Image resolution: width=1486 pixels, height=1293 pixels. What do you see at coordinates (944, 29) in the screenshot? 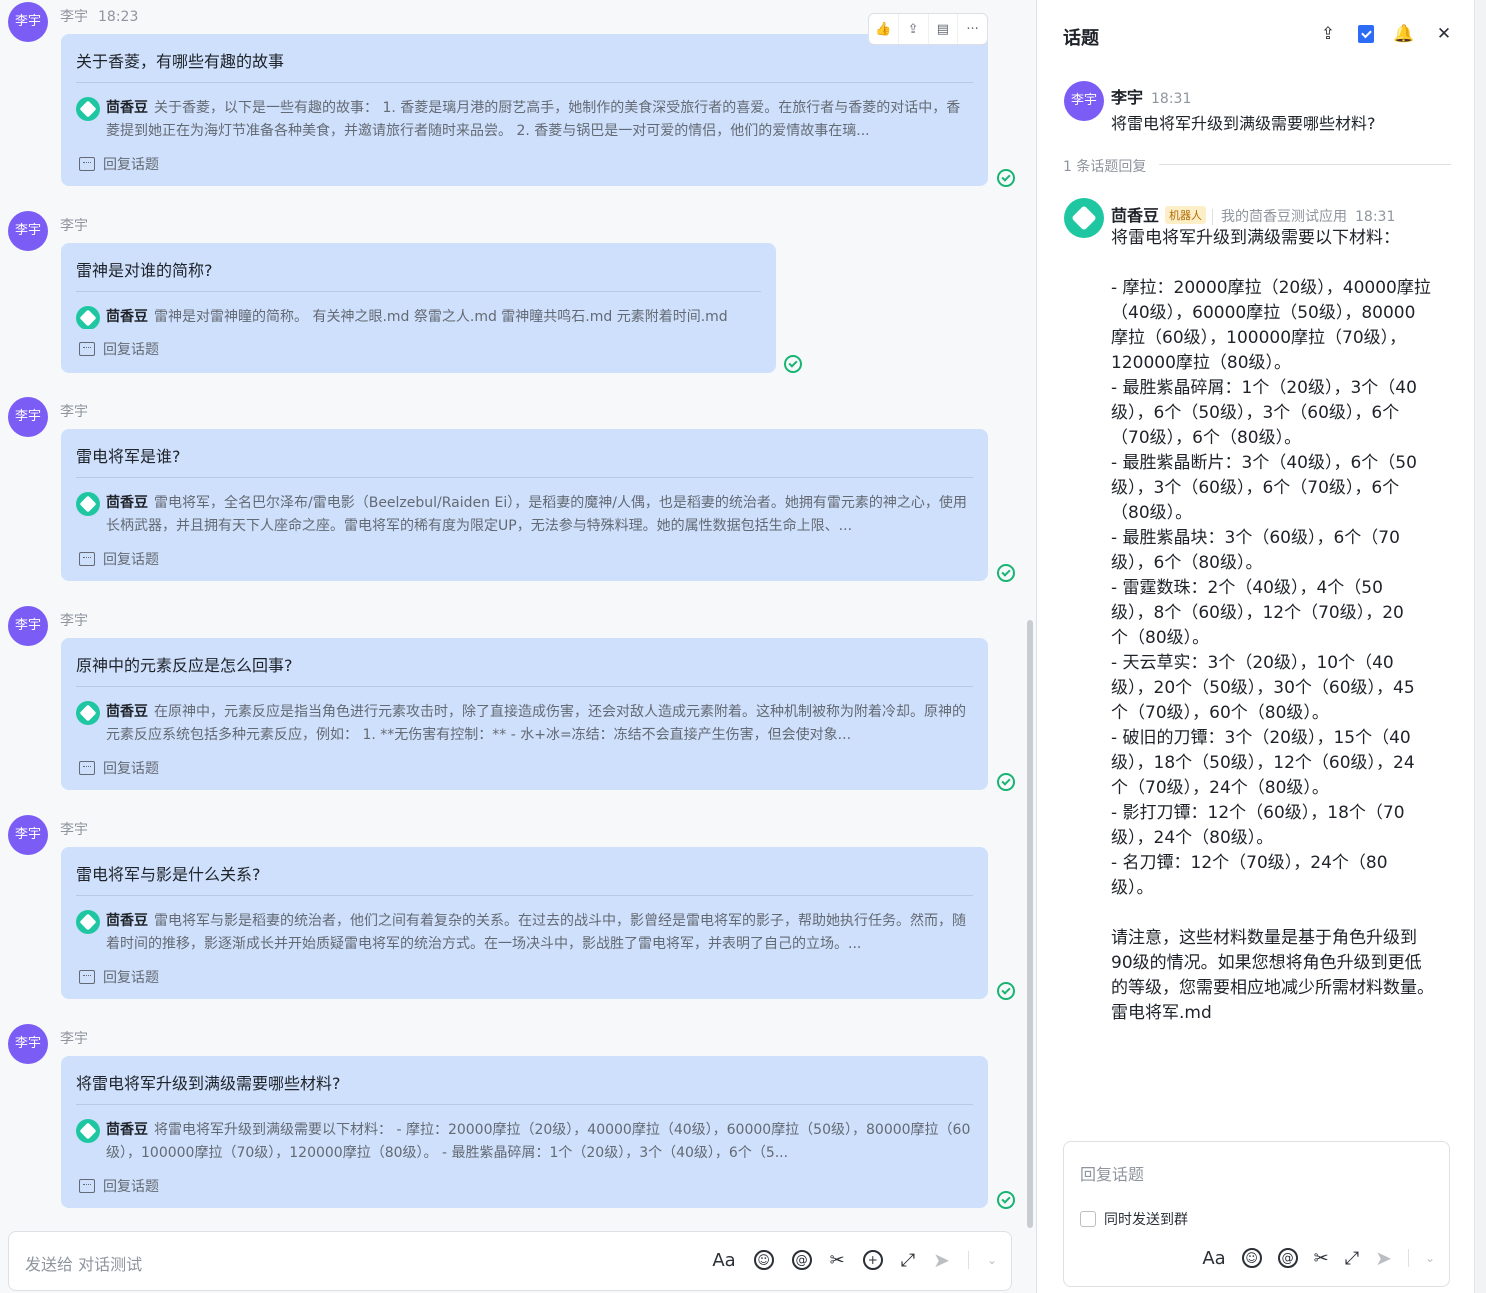
I see `card-icon: ▤` at bounding box center [944, 29].